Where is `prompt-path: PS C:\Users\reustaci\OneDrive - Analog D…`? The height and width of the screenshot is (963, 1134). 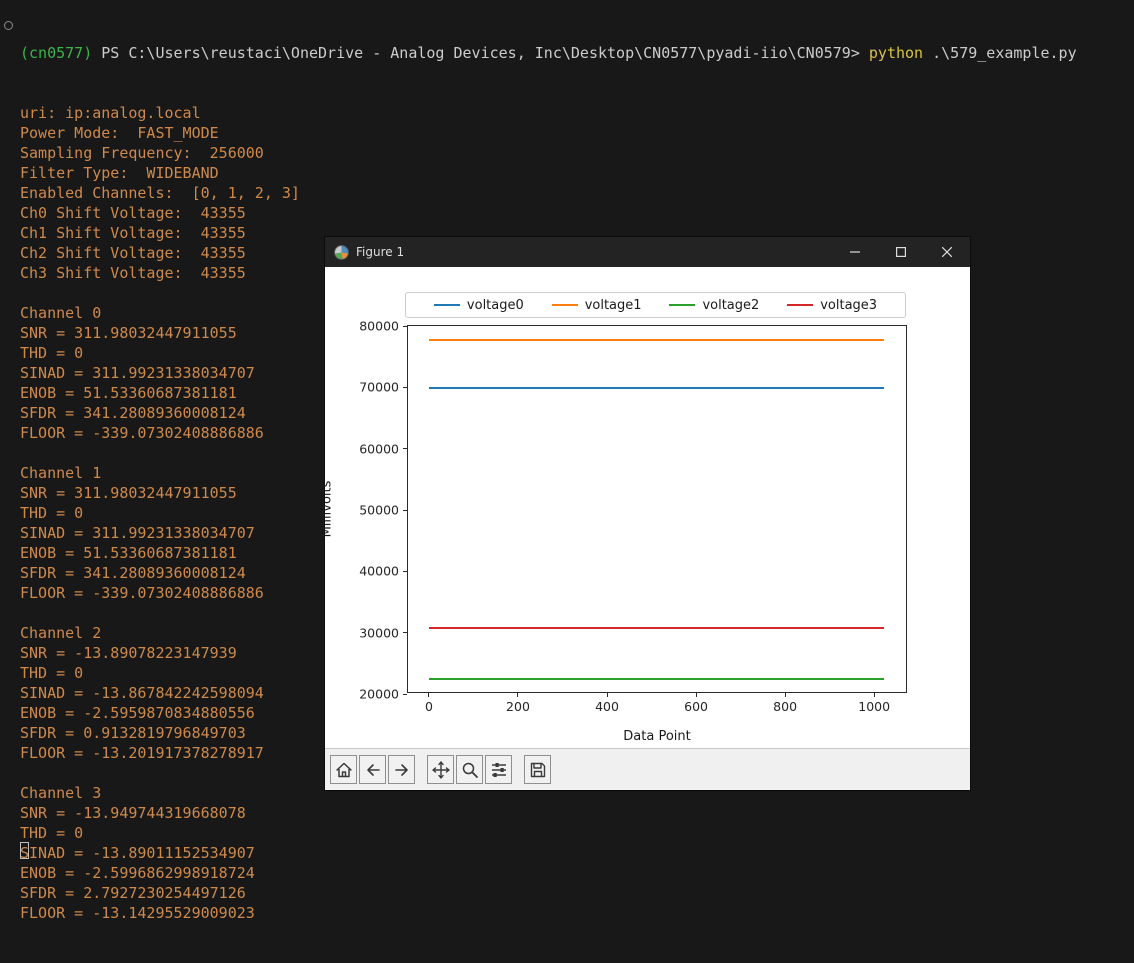
prompt-path: PS C:\Users\reustaci\OneDrive - Analog D… is located at coordinates (485, 53).